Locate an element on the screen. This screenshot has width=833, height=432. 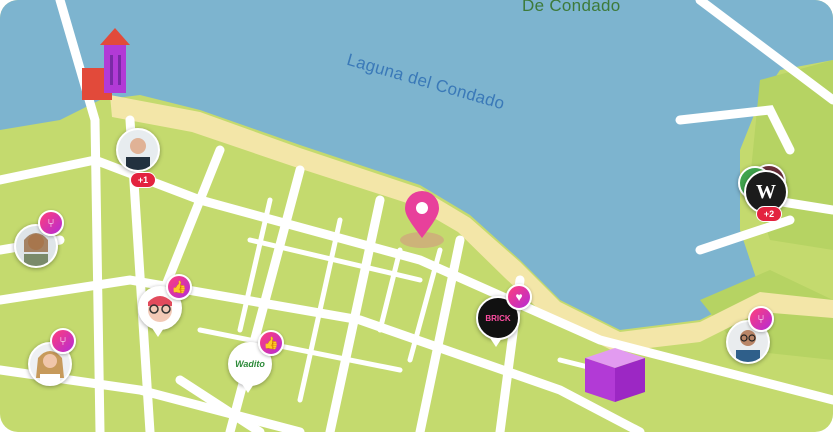
count-badge: +1 is located at coordinates (143, 180).